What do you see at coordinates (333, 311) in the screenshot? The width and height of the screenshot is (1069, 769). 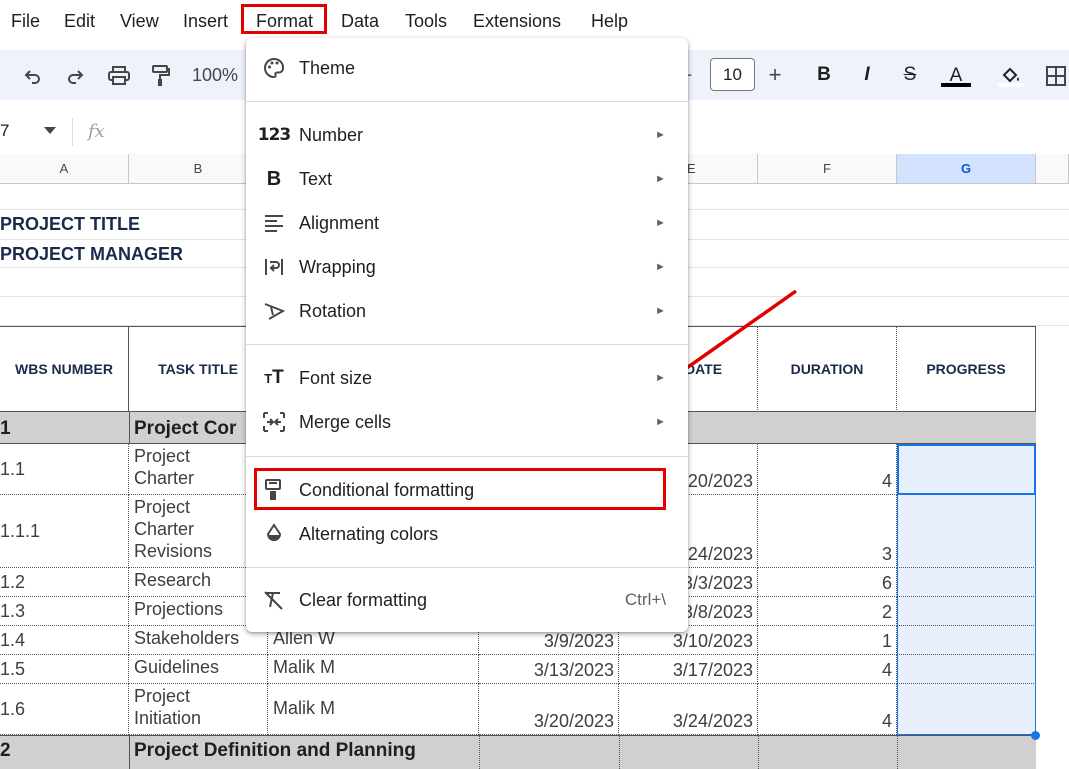 I see `menu-label: Rotation` at bounding box center [333, 311].